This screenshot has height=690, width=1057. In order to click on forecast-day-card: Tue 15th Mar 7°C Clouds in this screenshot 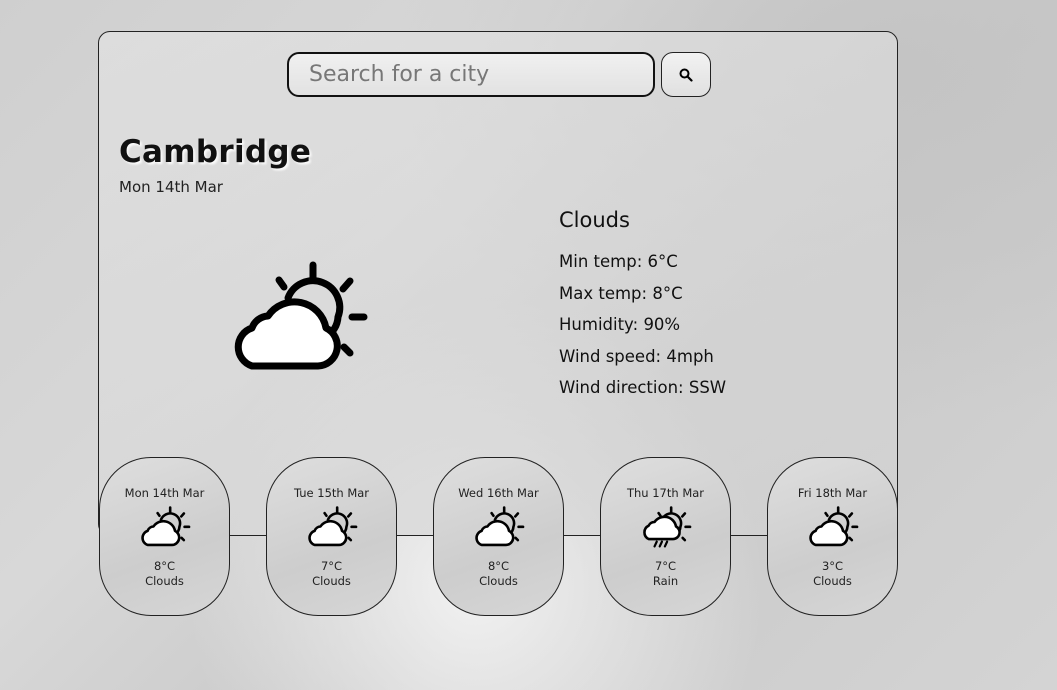, I will do `click(331, 536)`.